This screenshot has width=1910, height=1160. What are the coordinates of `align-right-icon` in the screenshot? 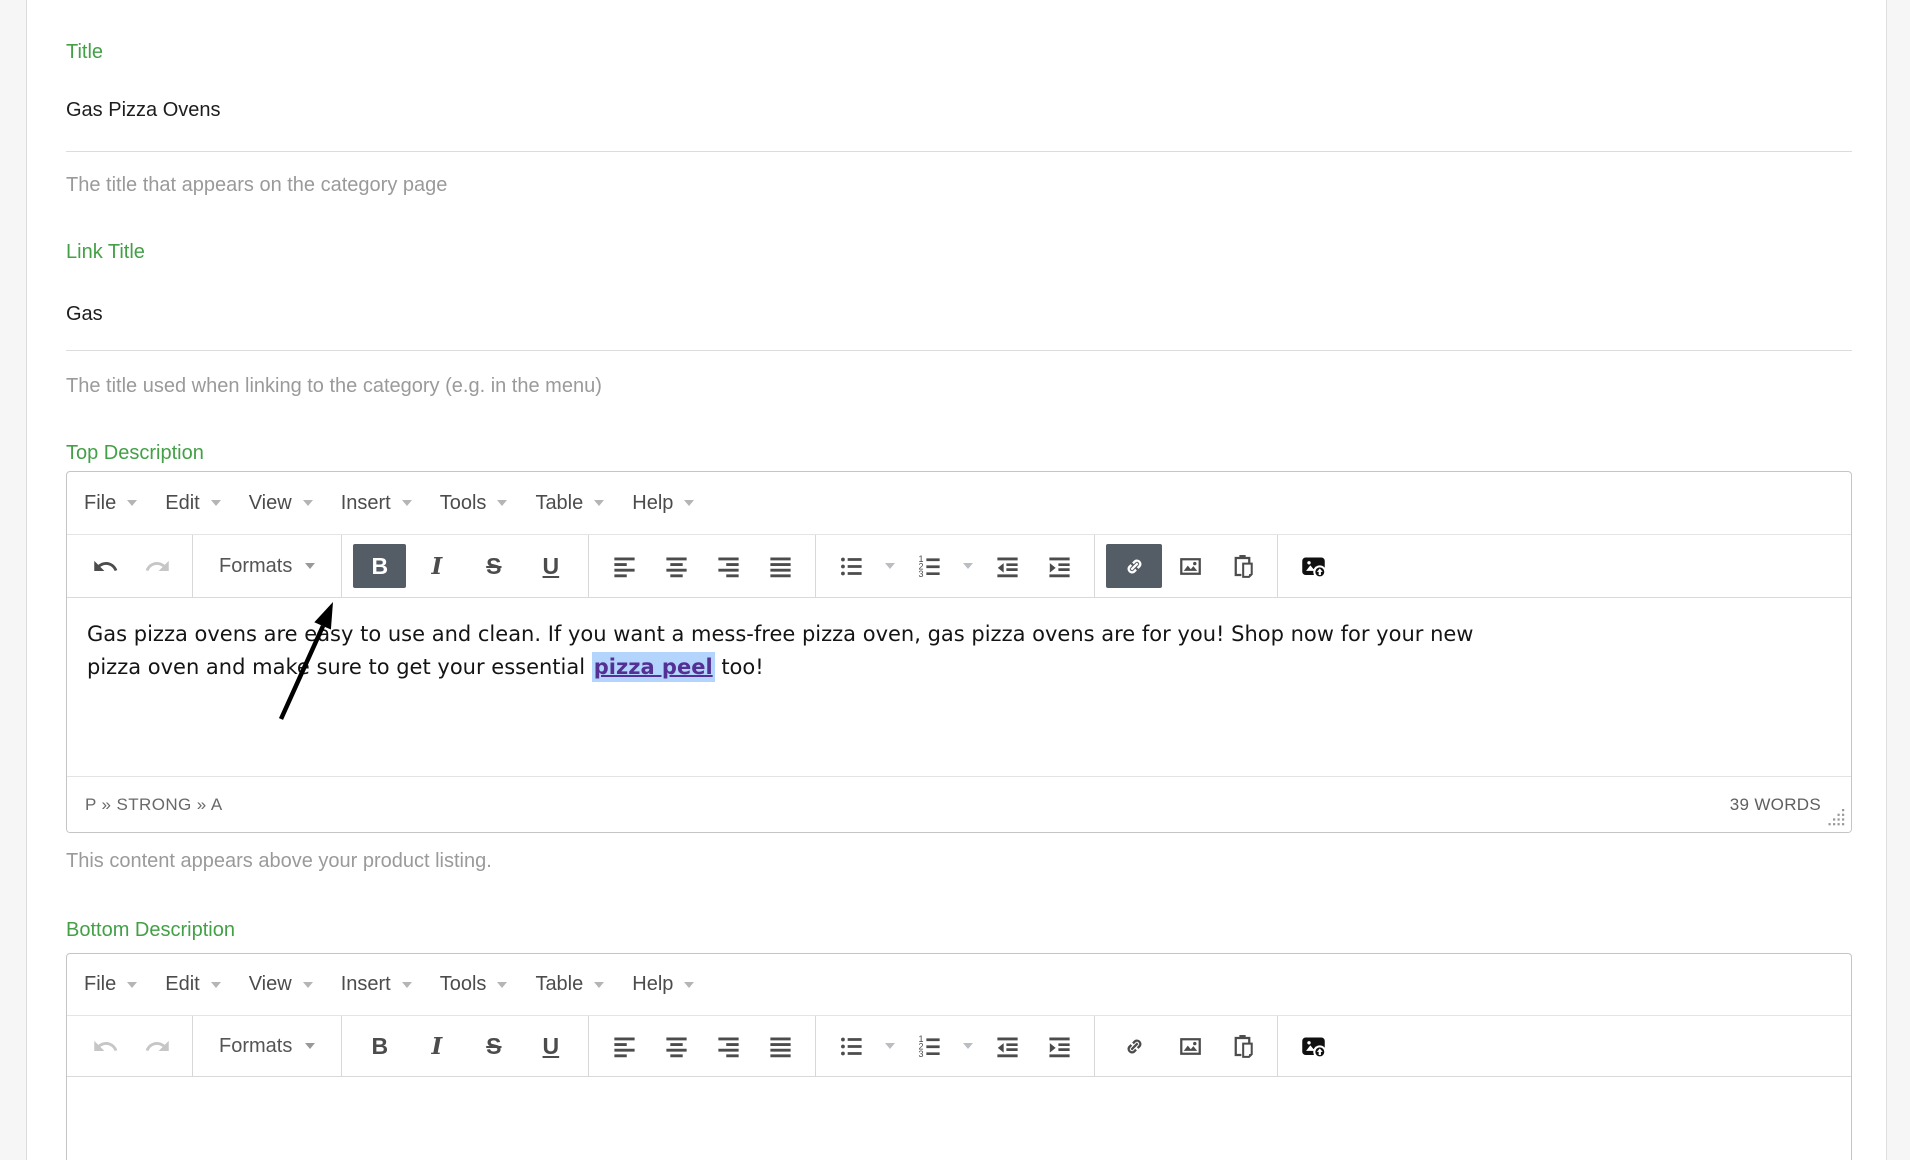 It's located at (728, 566).